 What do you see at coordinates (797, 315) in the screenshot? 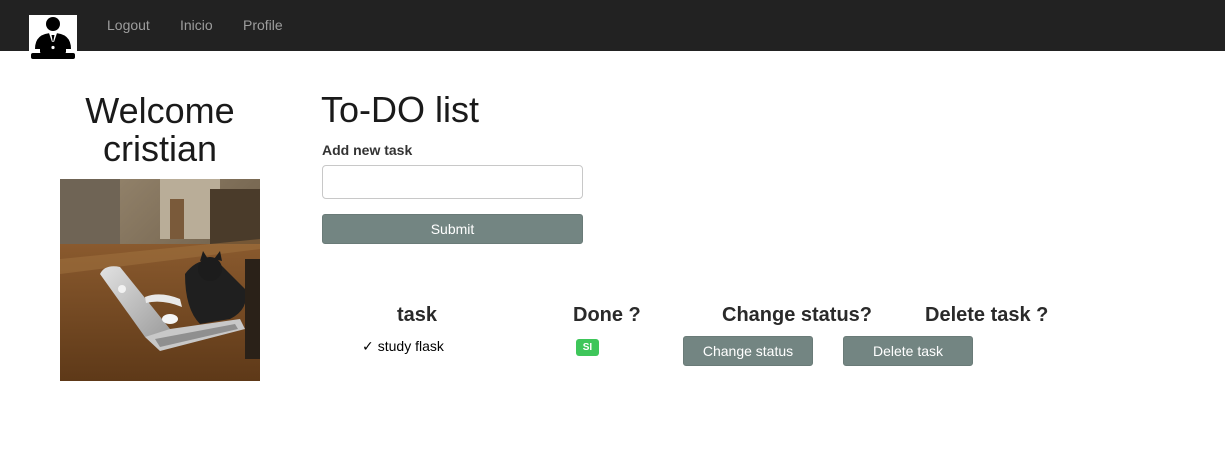
I see `column-header-change-status: Change status?` at bounding box center [797, 315].